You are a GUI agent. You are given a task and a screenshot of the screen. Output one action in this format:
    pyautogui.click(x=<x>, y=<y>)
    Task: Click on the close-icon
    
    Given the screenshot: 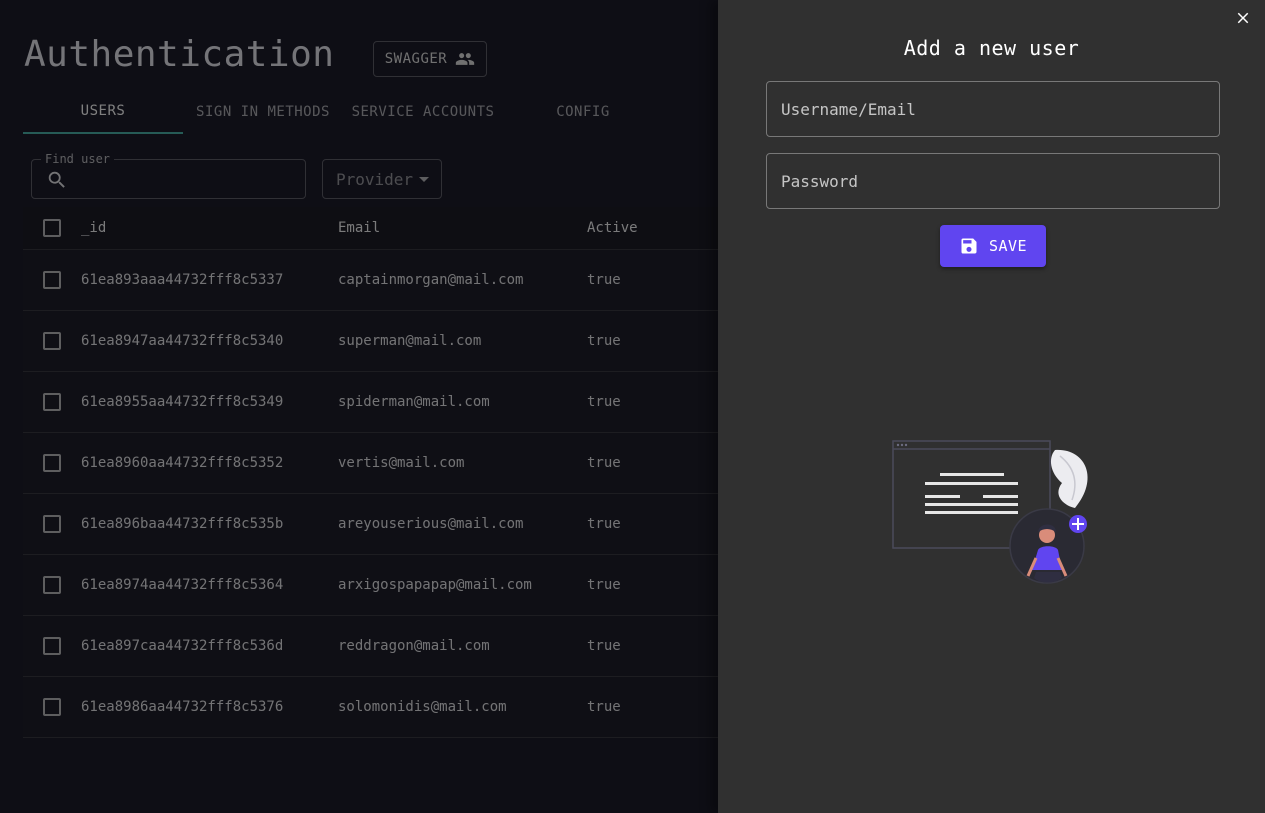 What is the action you would take?
    pyautogui.click(x=1243, y=18)
    